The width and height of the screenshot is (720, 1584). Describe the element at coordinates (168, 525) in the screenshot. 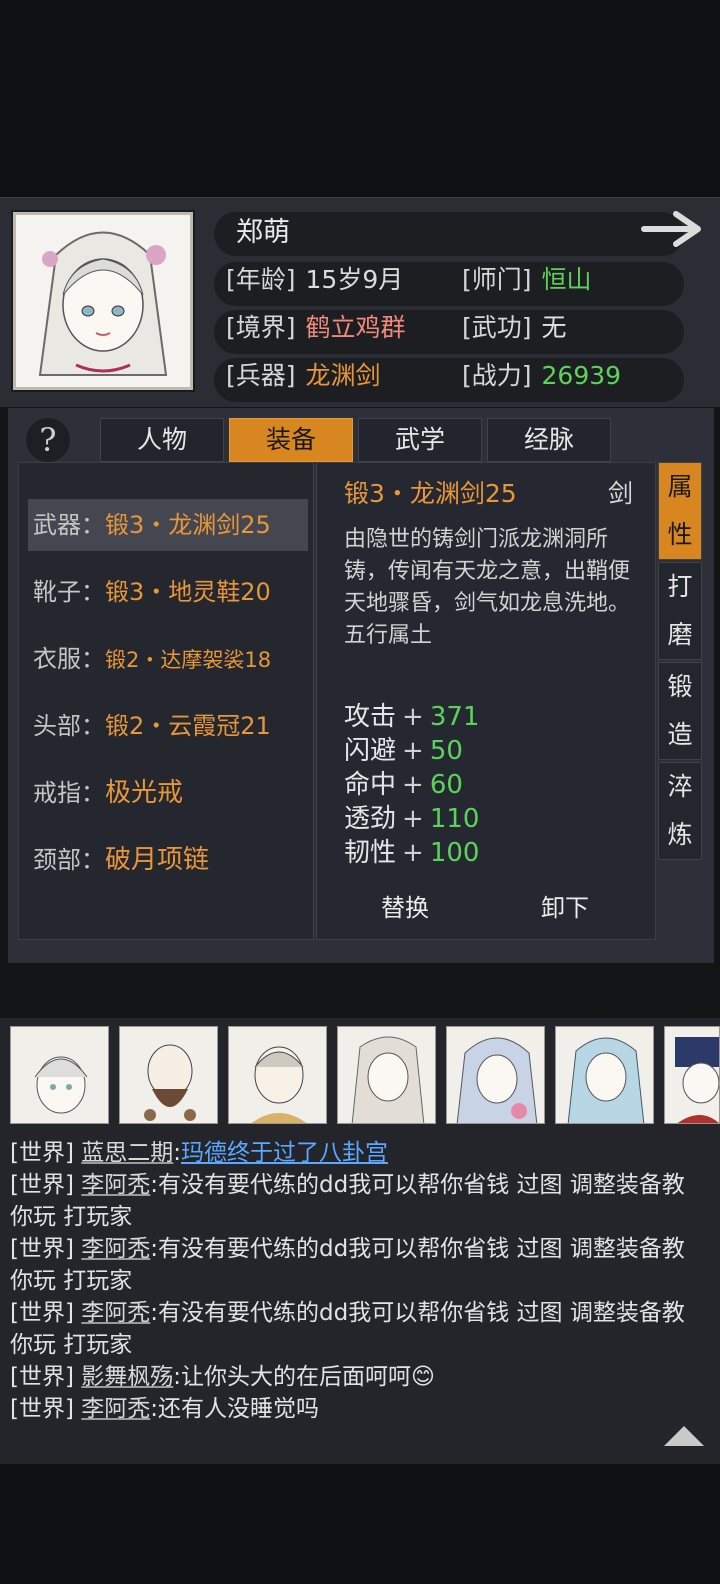

I see `slot-weapon: 武器：锻3・龙渊剑25` at that location.